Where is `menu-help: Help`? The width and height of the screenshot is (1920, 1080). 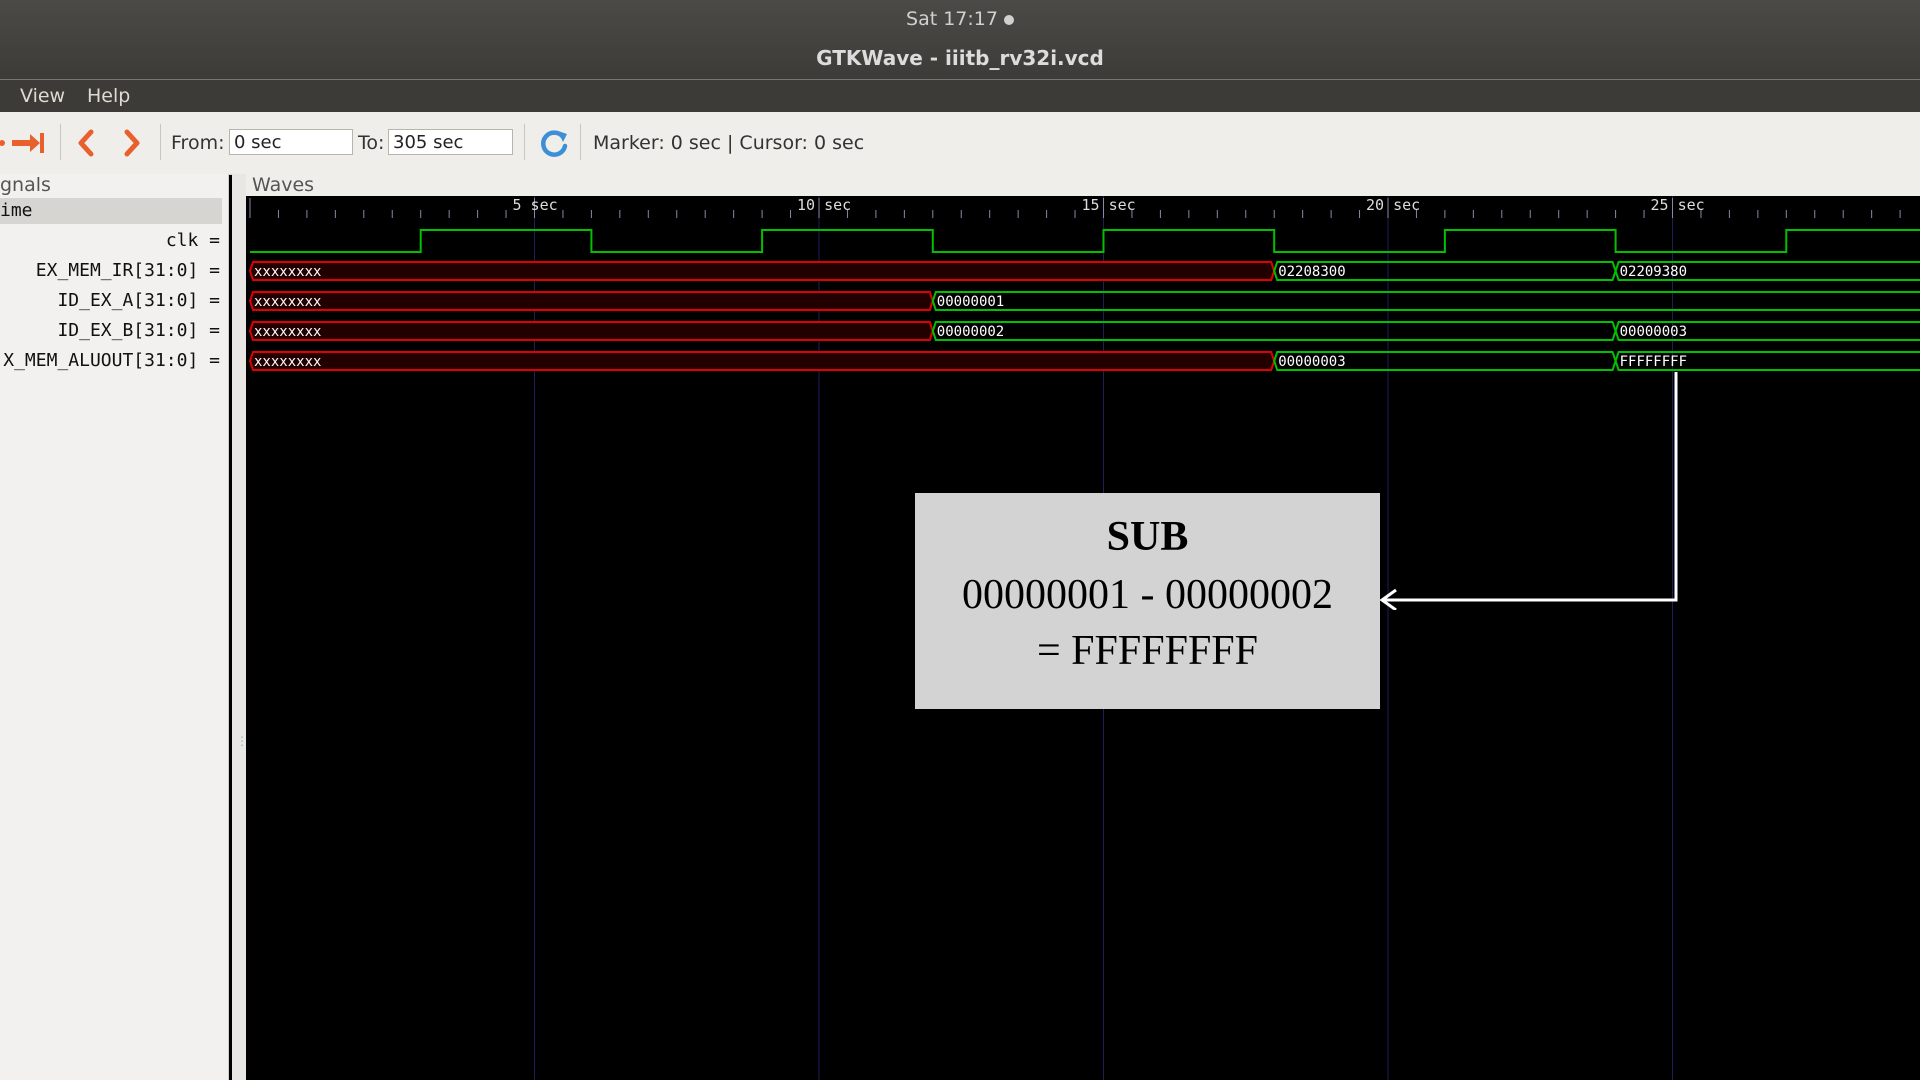
menu-help: Help is located at coordinates (108, 96).